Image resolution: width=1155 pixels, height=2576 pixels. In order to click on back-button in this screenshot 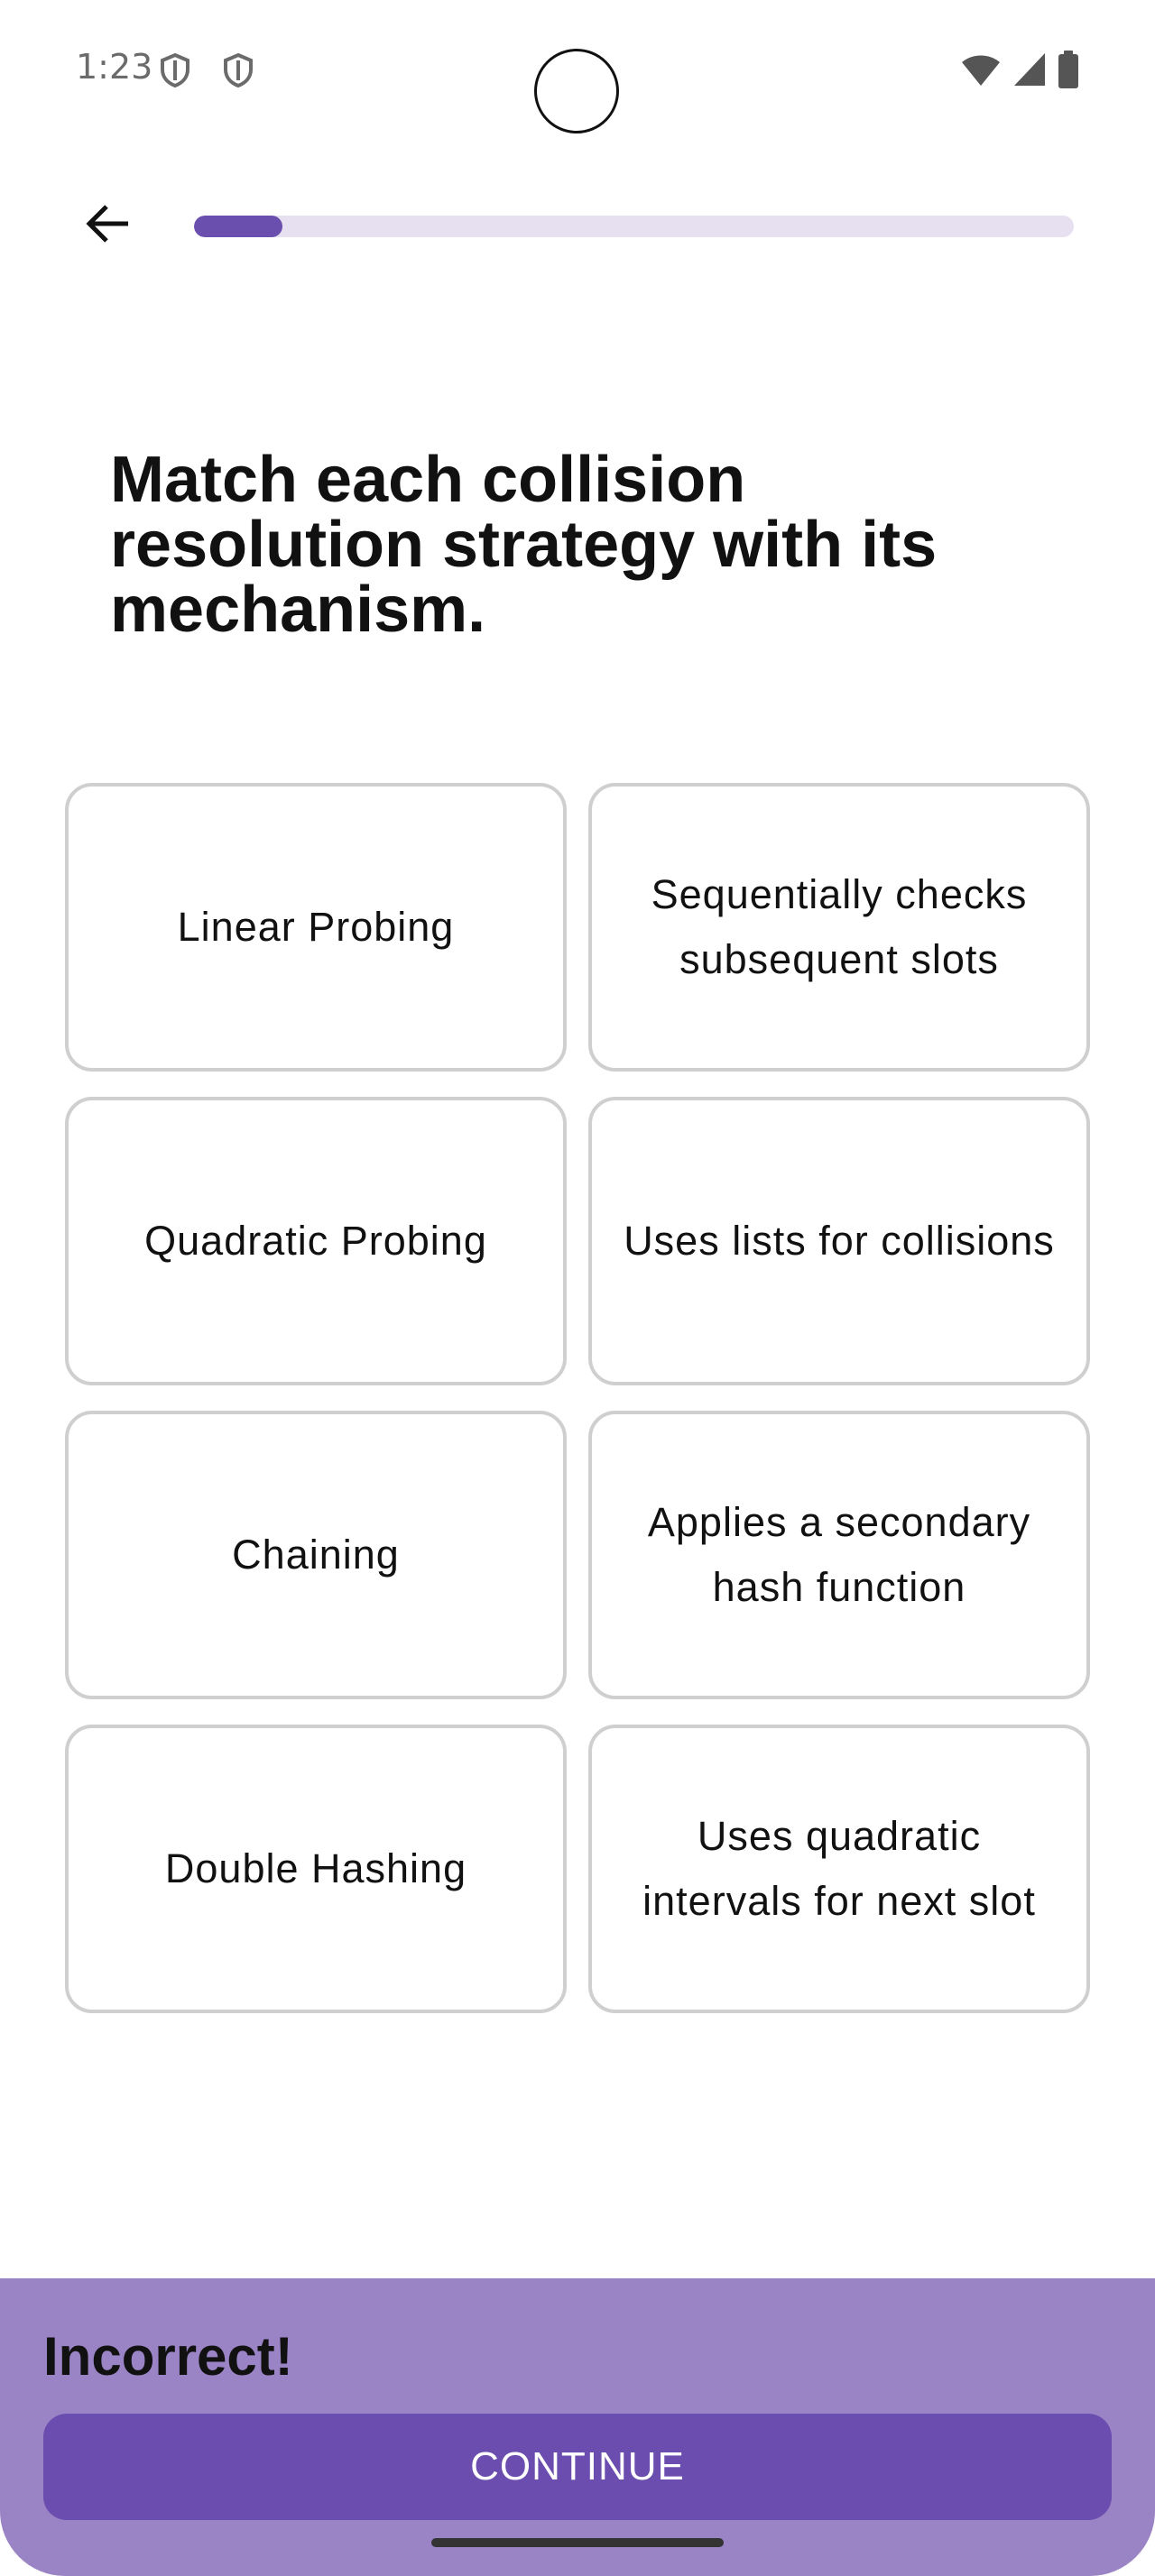, I will do `click(108, 226)`.